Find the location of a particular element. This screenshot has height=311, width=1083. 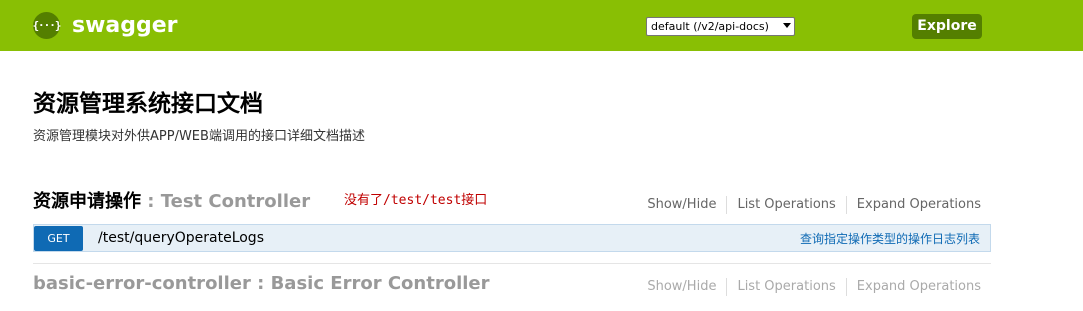

http-method-badge: GET is located at coordinates (58, 238).